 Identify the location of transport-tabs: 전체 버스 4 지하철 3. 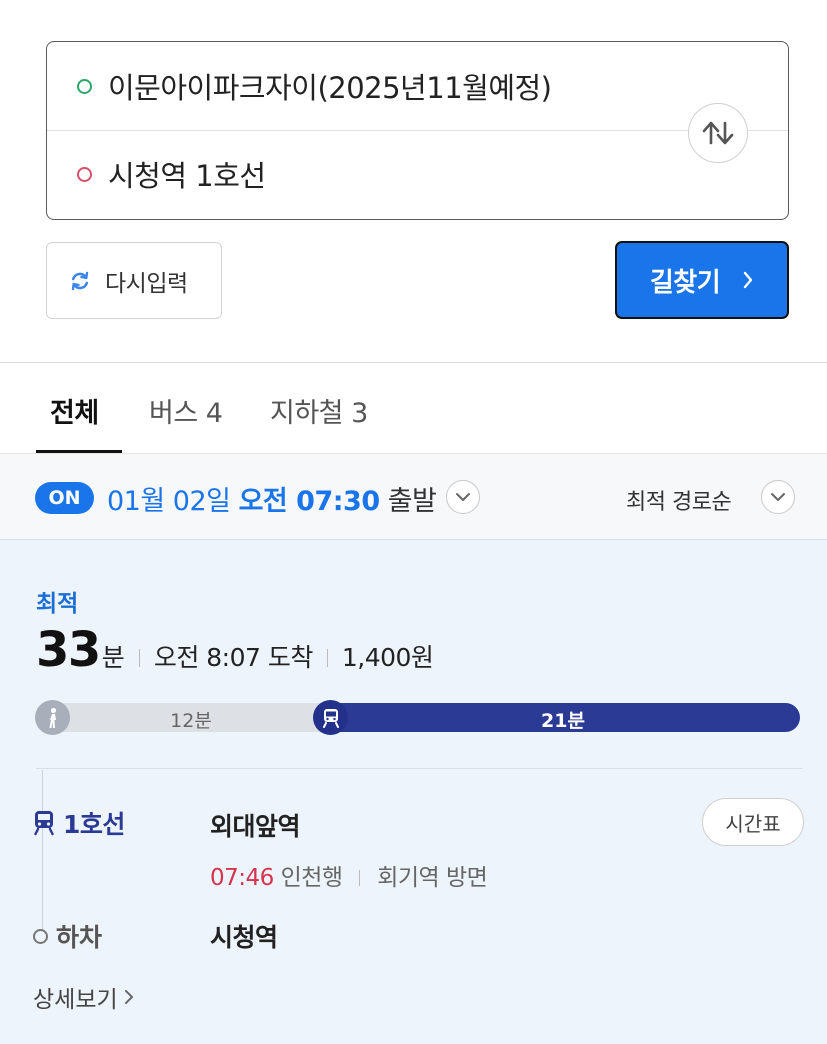
(413, 408).